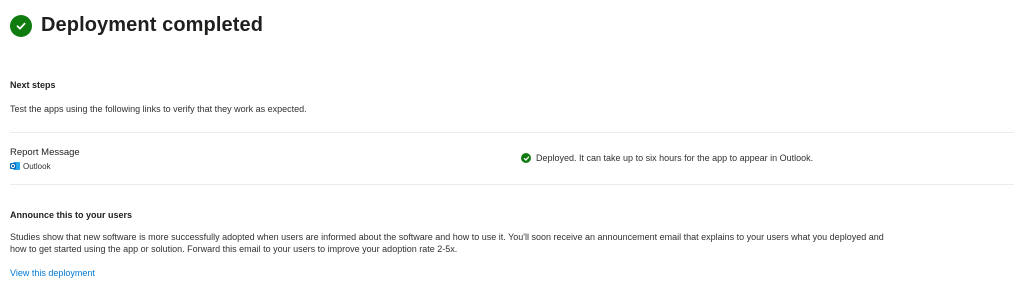 The image size is (1024, 297). I want to click on announce-heading: Announce this to your users, so click(71, 215).